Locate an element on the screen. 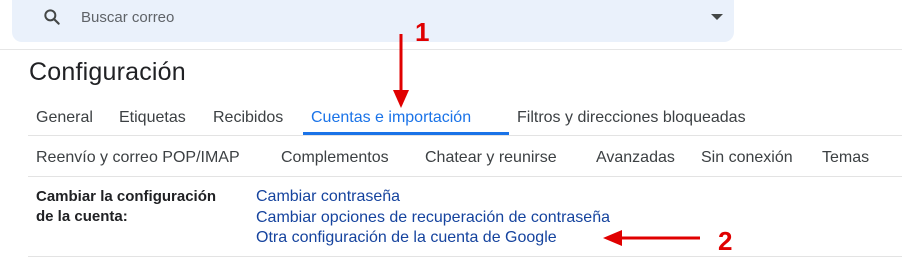  arrow-left-annotation is located at coordinates (651, 238).